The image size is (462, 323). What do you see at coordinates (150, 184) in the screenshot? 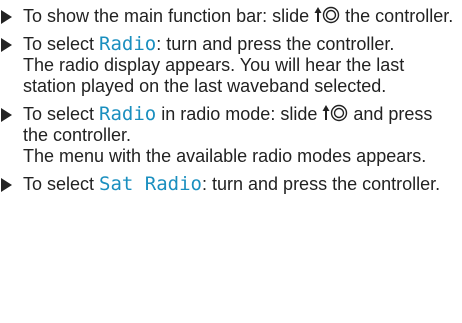
I see `menu-term-sat-radio: Sat Radio` at bounding box center [150, 184].